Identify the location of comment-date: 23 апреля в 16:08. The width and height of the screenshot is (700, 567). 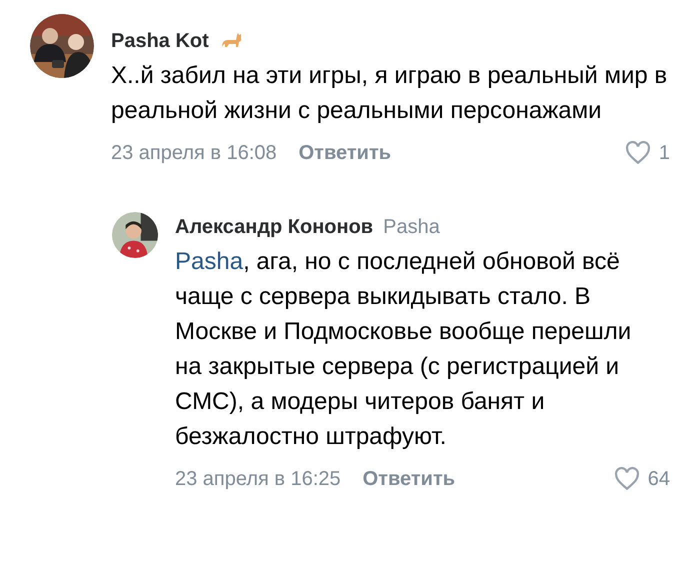
(194, 153).